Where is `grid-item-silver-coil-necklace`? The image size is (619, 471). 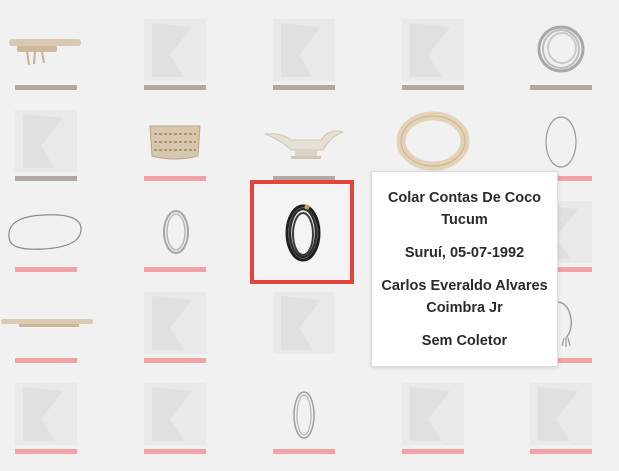
grid-item-silver-coil-necklace is located at coordinates (304, 420).